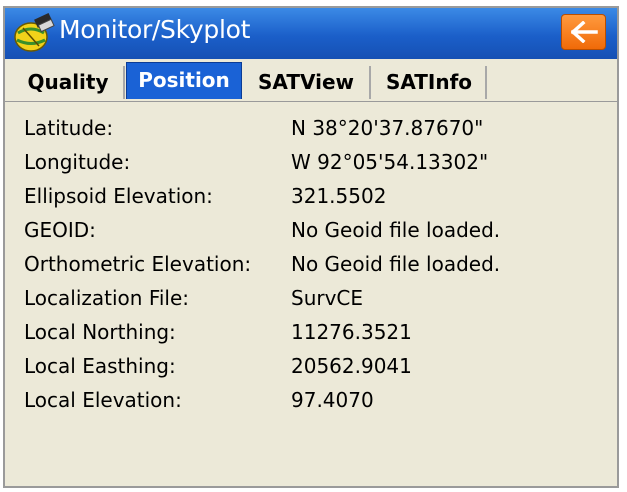  I want to click on tab-satinfo: SATInfo, so click(430, 82).